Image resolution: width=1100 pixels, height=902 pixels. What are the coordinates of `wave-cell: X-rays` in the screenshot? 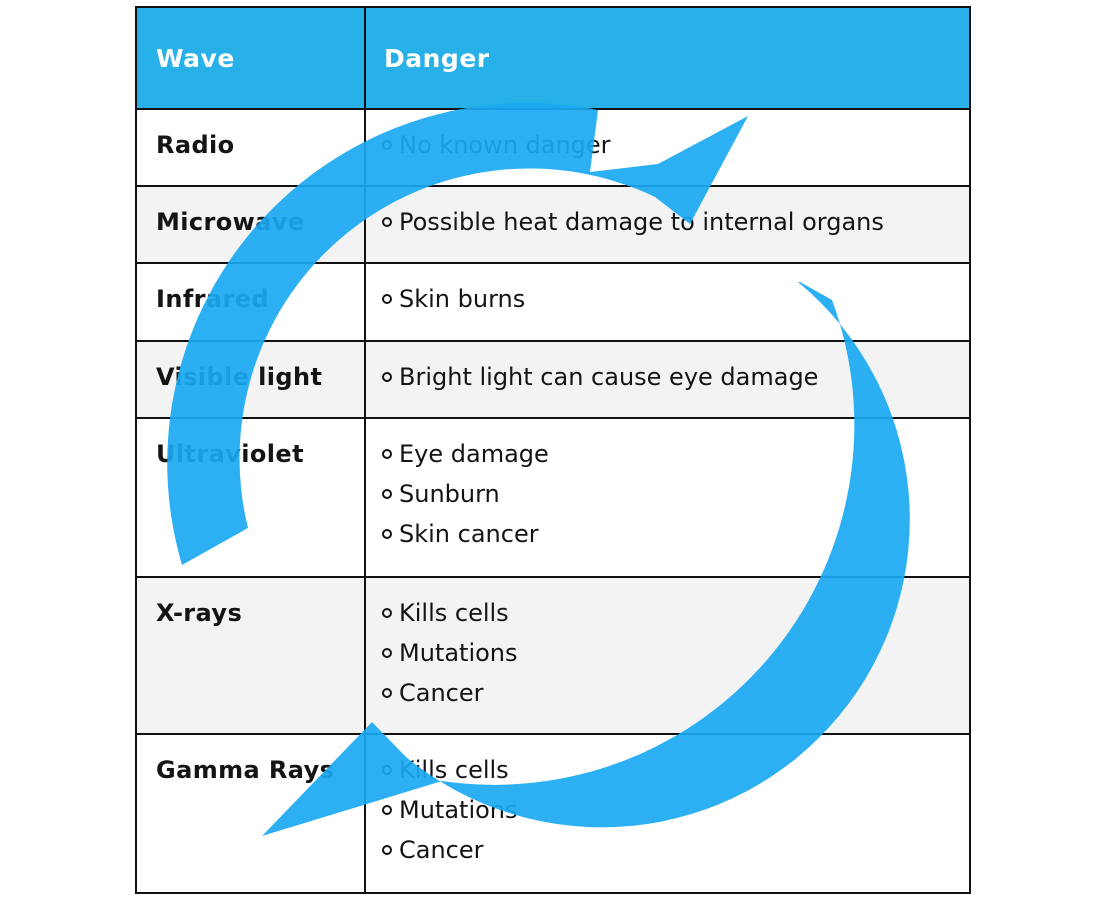 It's located at (250, 655).